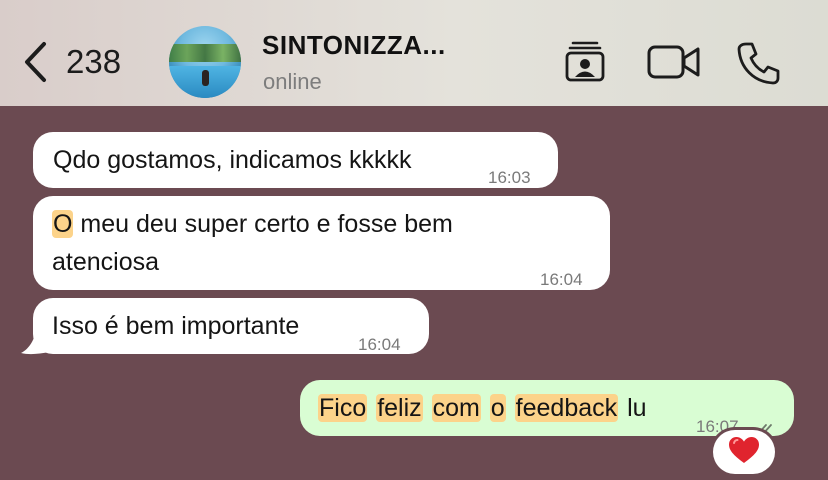 The height and width of the screenshot is (480, 828). Describe the element at coordinates (205, 62) in the screenshot. I see `avatar` at that location.